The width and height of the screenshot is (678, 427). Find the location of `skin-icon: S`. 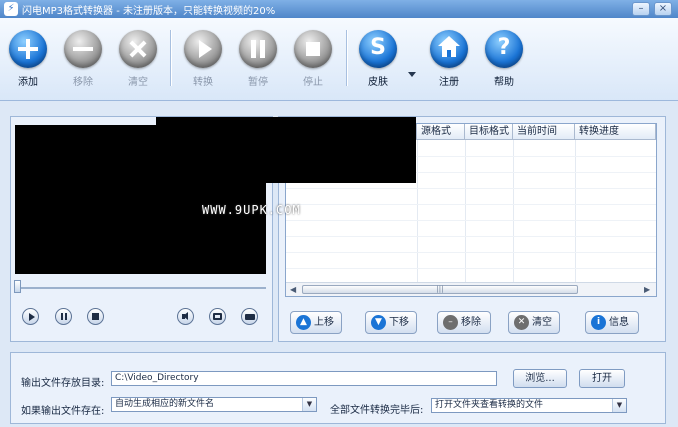

skin-icon: S is located at coordinates (378, 49).